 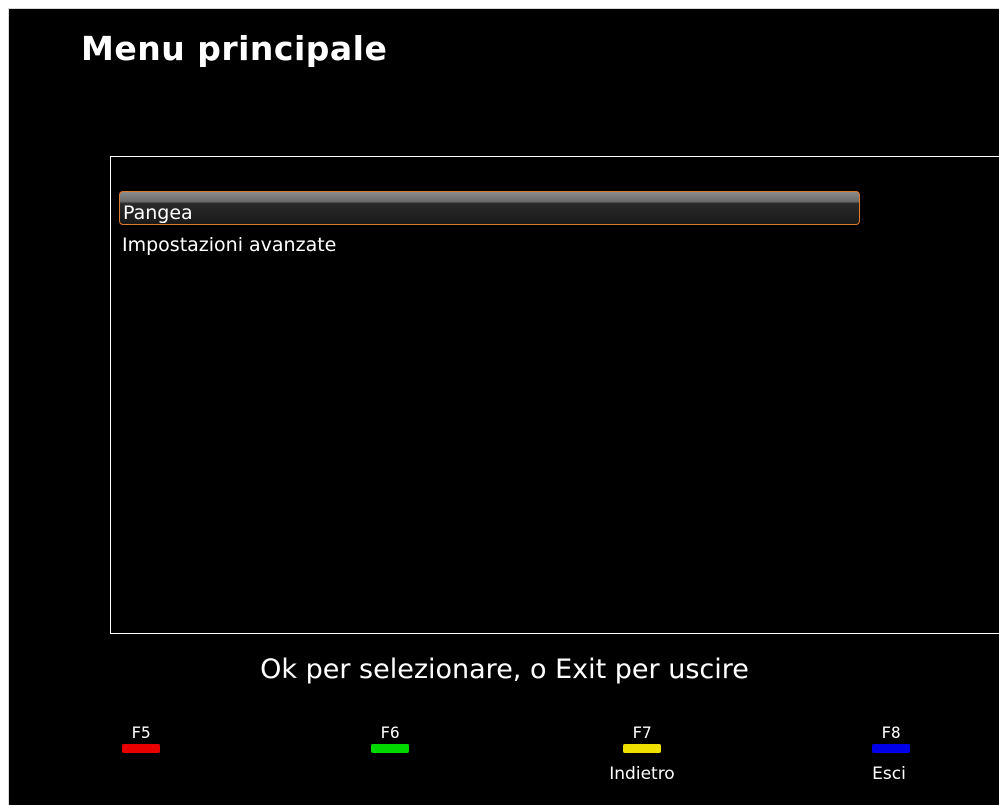 I want to click on f7-yellow-button: F7 Indietro, so click(x=641, y=754).